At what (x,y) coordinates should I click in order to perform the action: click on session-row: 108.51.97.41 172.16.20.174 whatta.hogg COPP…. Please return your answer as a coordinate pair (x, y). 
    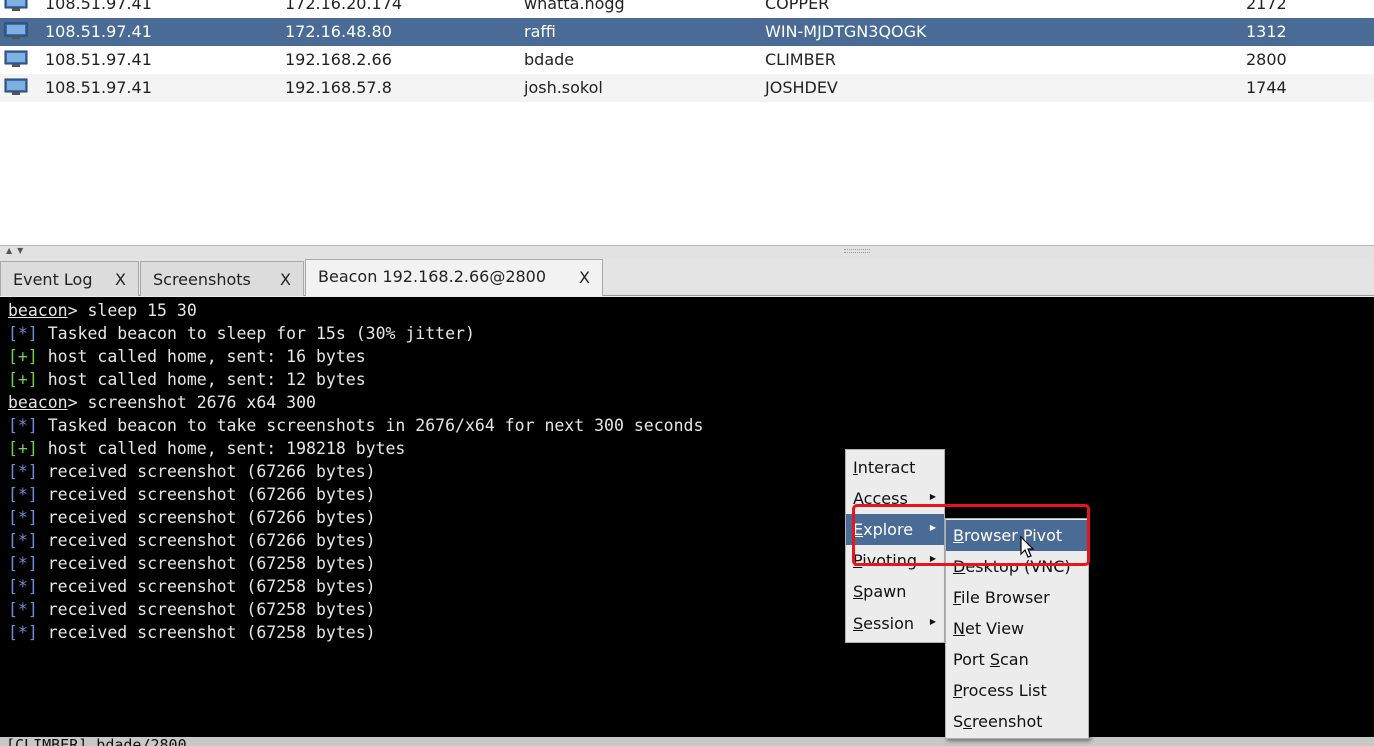
    Looking at the image, I should click on (687, 9).